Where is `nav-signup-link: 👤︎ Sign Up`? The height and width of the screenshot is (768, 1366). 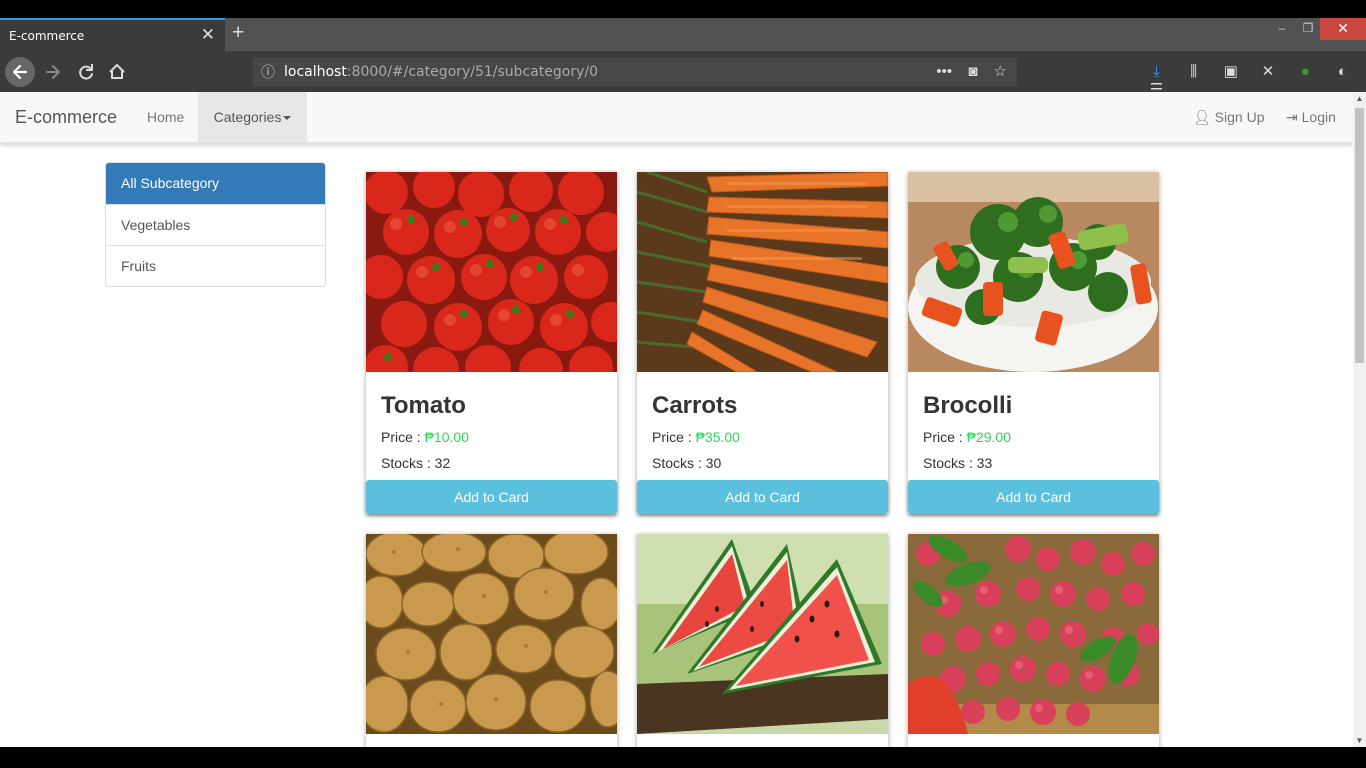 nav-signup-link: 👤︎ Sign Up is located at coordinates (1228, 117).